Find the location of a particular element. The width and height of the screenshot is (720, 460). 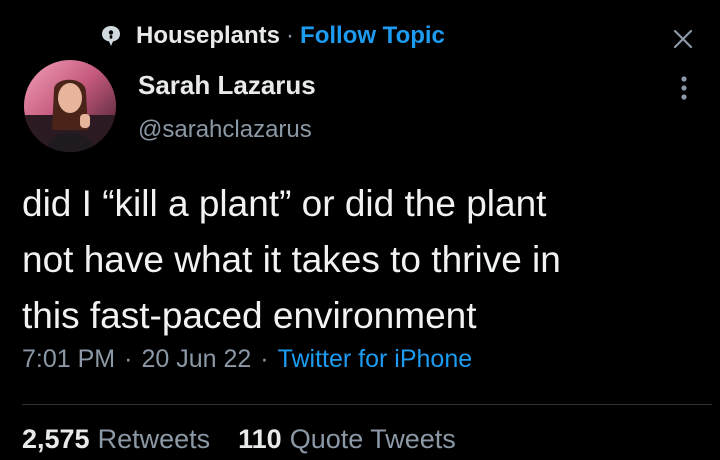

quote-tweets-stat: 110 Quote Tweets is located at coordinates (347, 439).